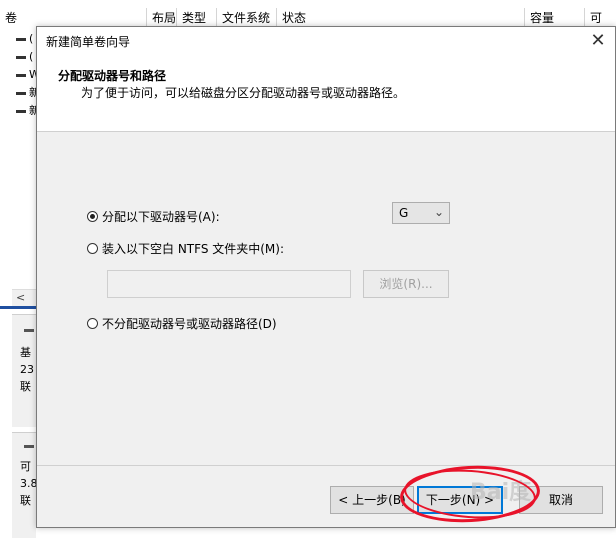 The image size is (616, 538). I want to click on column-type: 类型, so click(196, 18).